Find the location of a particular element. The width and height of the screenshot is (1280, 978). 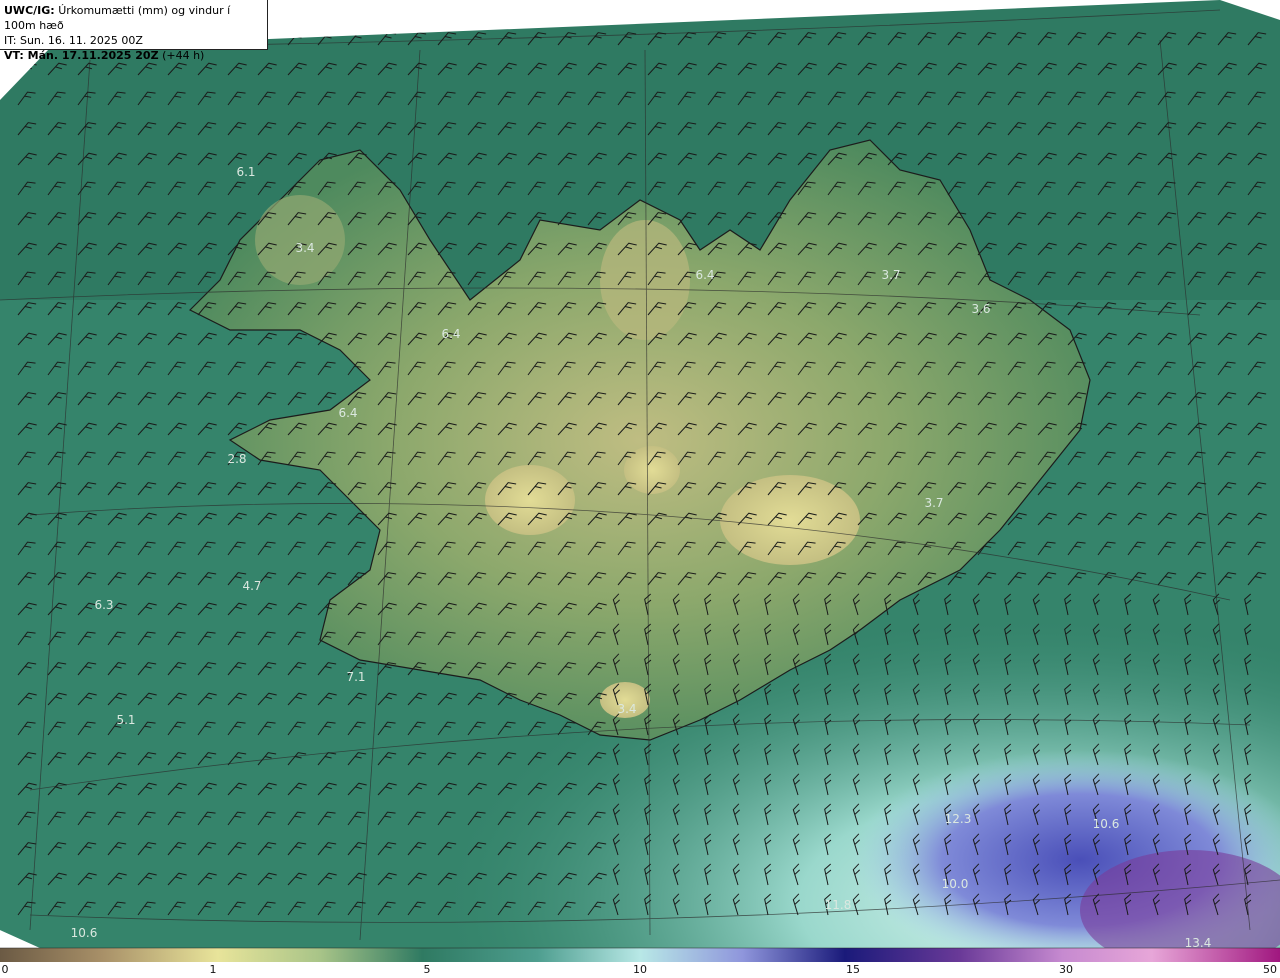

highland-north is located at coordinates (645, 280).